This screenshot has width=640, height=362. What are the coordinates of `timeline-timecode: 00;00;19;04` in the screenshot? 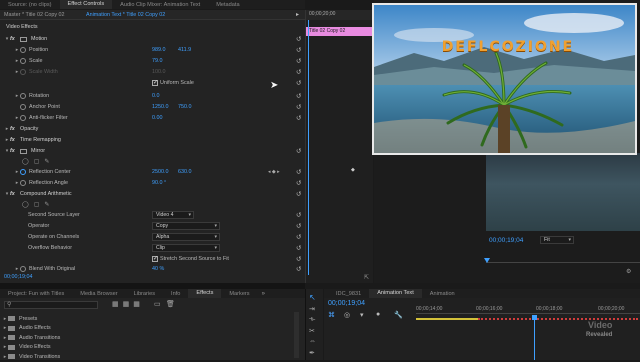 It's located at (346, 303).